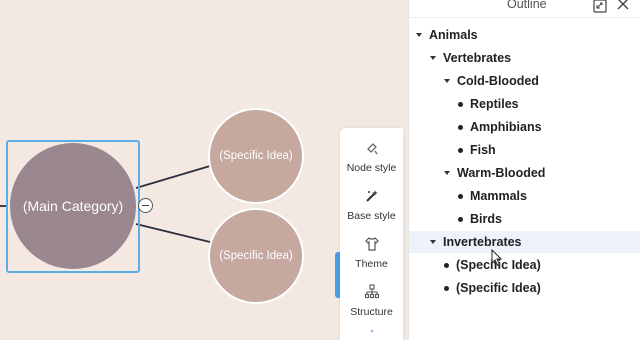  I want to click on outline-item-highlighted: Invertebrates, so click(524, 242).